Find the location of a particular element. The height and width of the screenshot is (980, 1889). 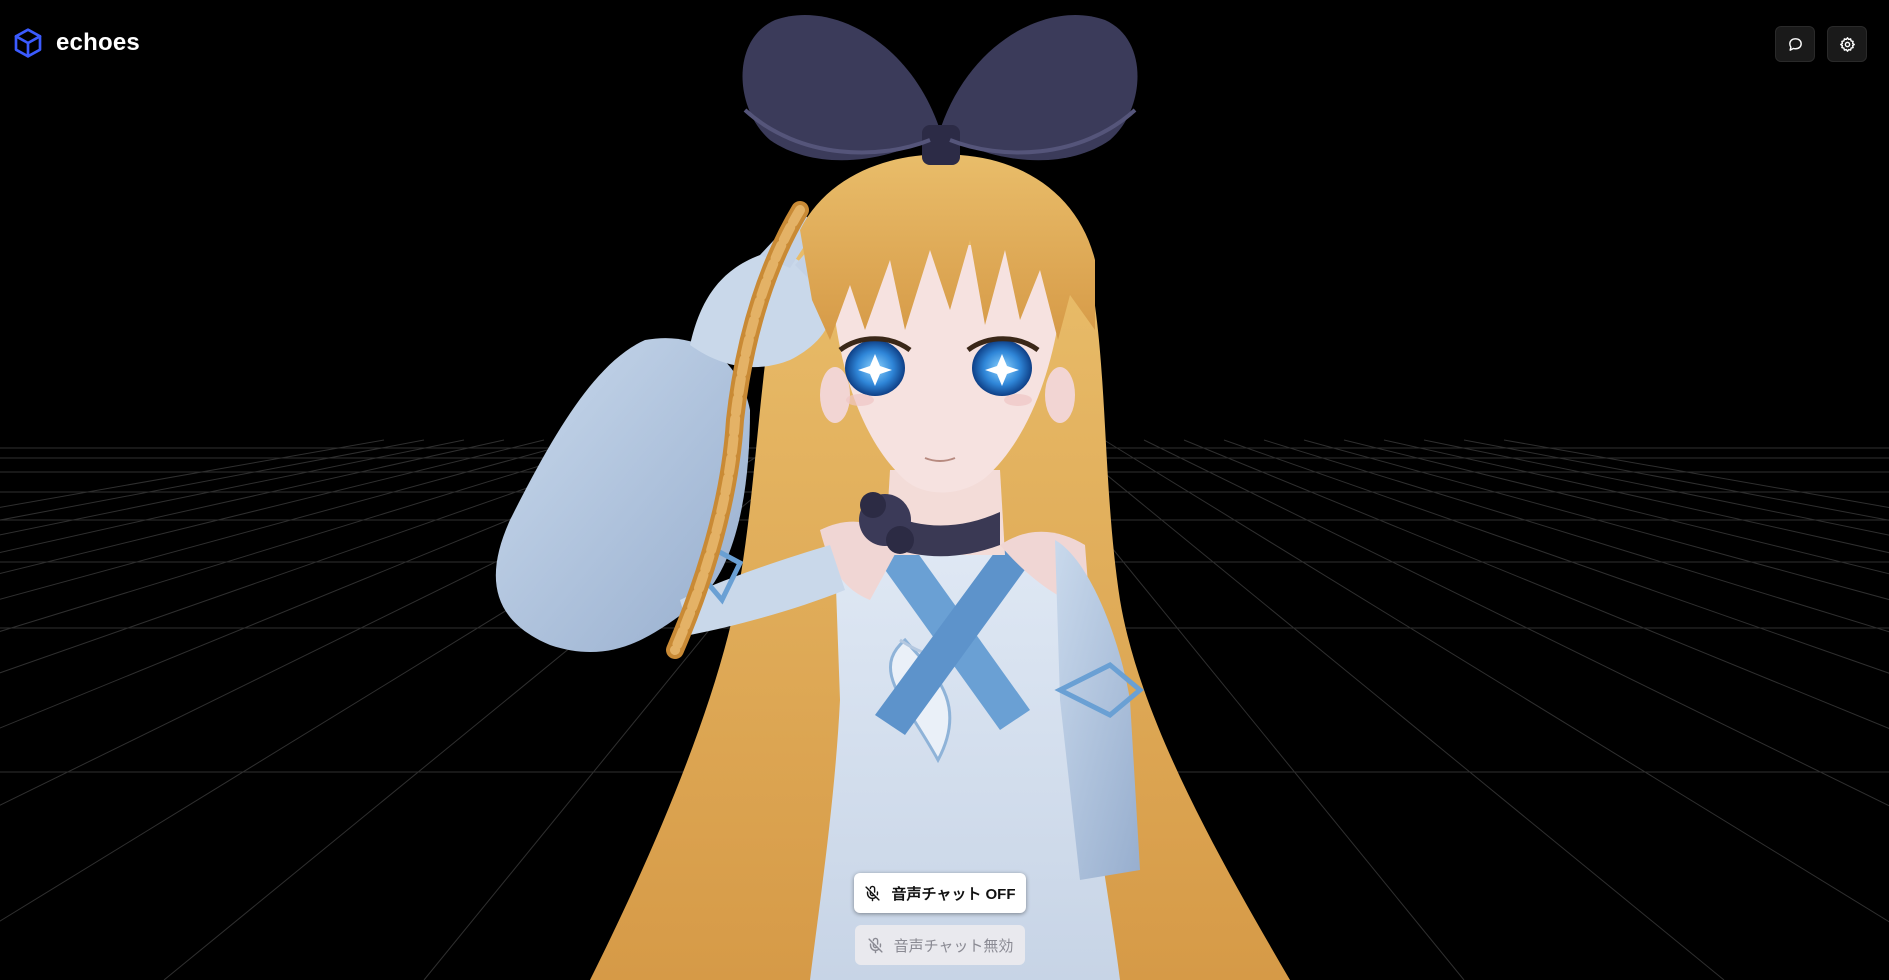

voice-chat-toggle-label: 音声チャット OFF is located at coordinates (953, 894).